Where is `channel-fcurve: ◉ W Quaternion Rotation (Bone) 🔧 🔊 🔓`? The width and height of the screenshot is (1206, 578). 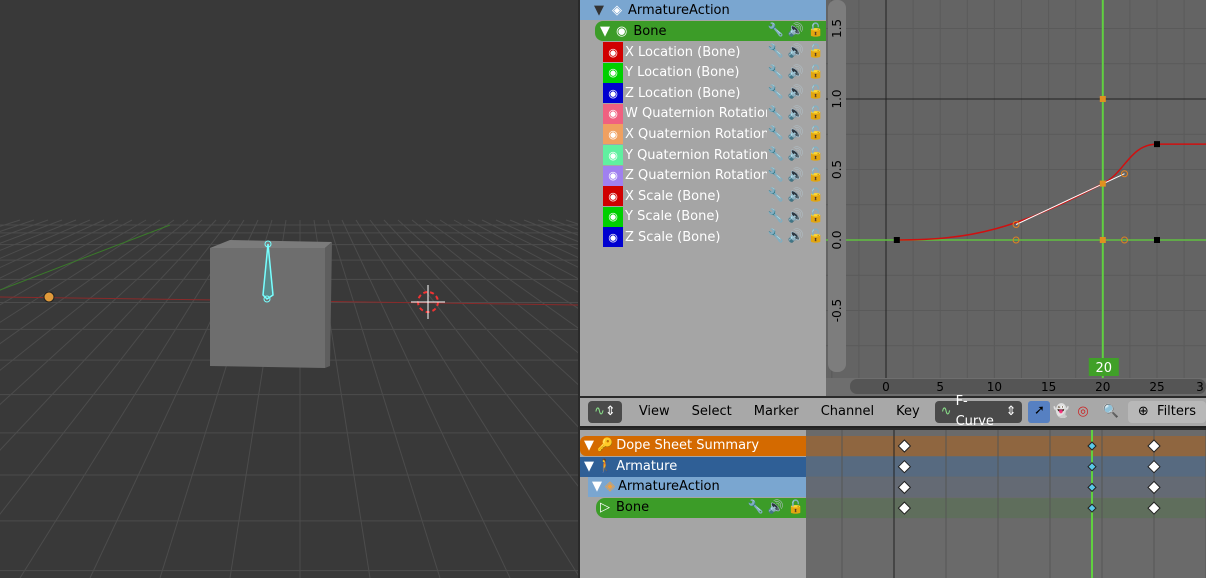 channel-fcurve: ◉ W Quaternion Rotation (Bone) 🔧 🔊 🔓 is located at coordinates (703, 113).